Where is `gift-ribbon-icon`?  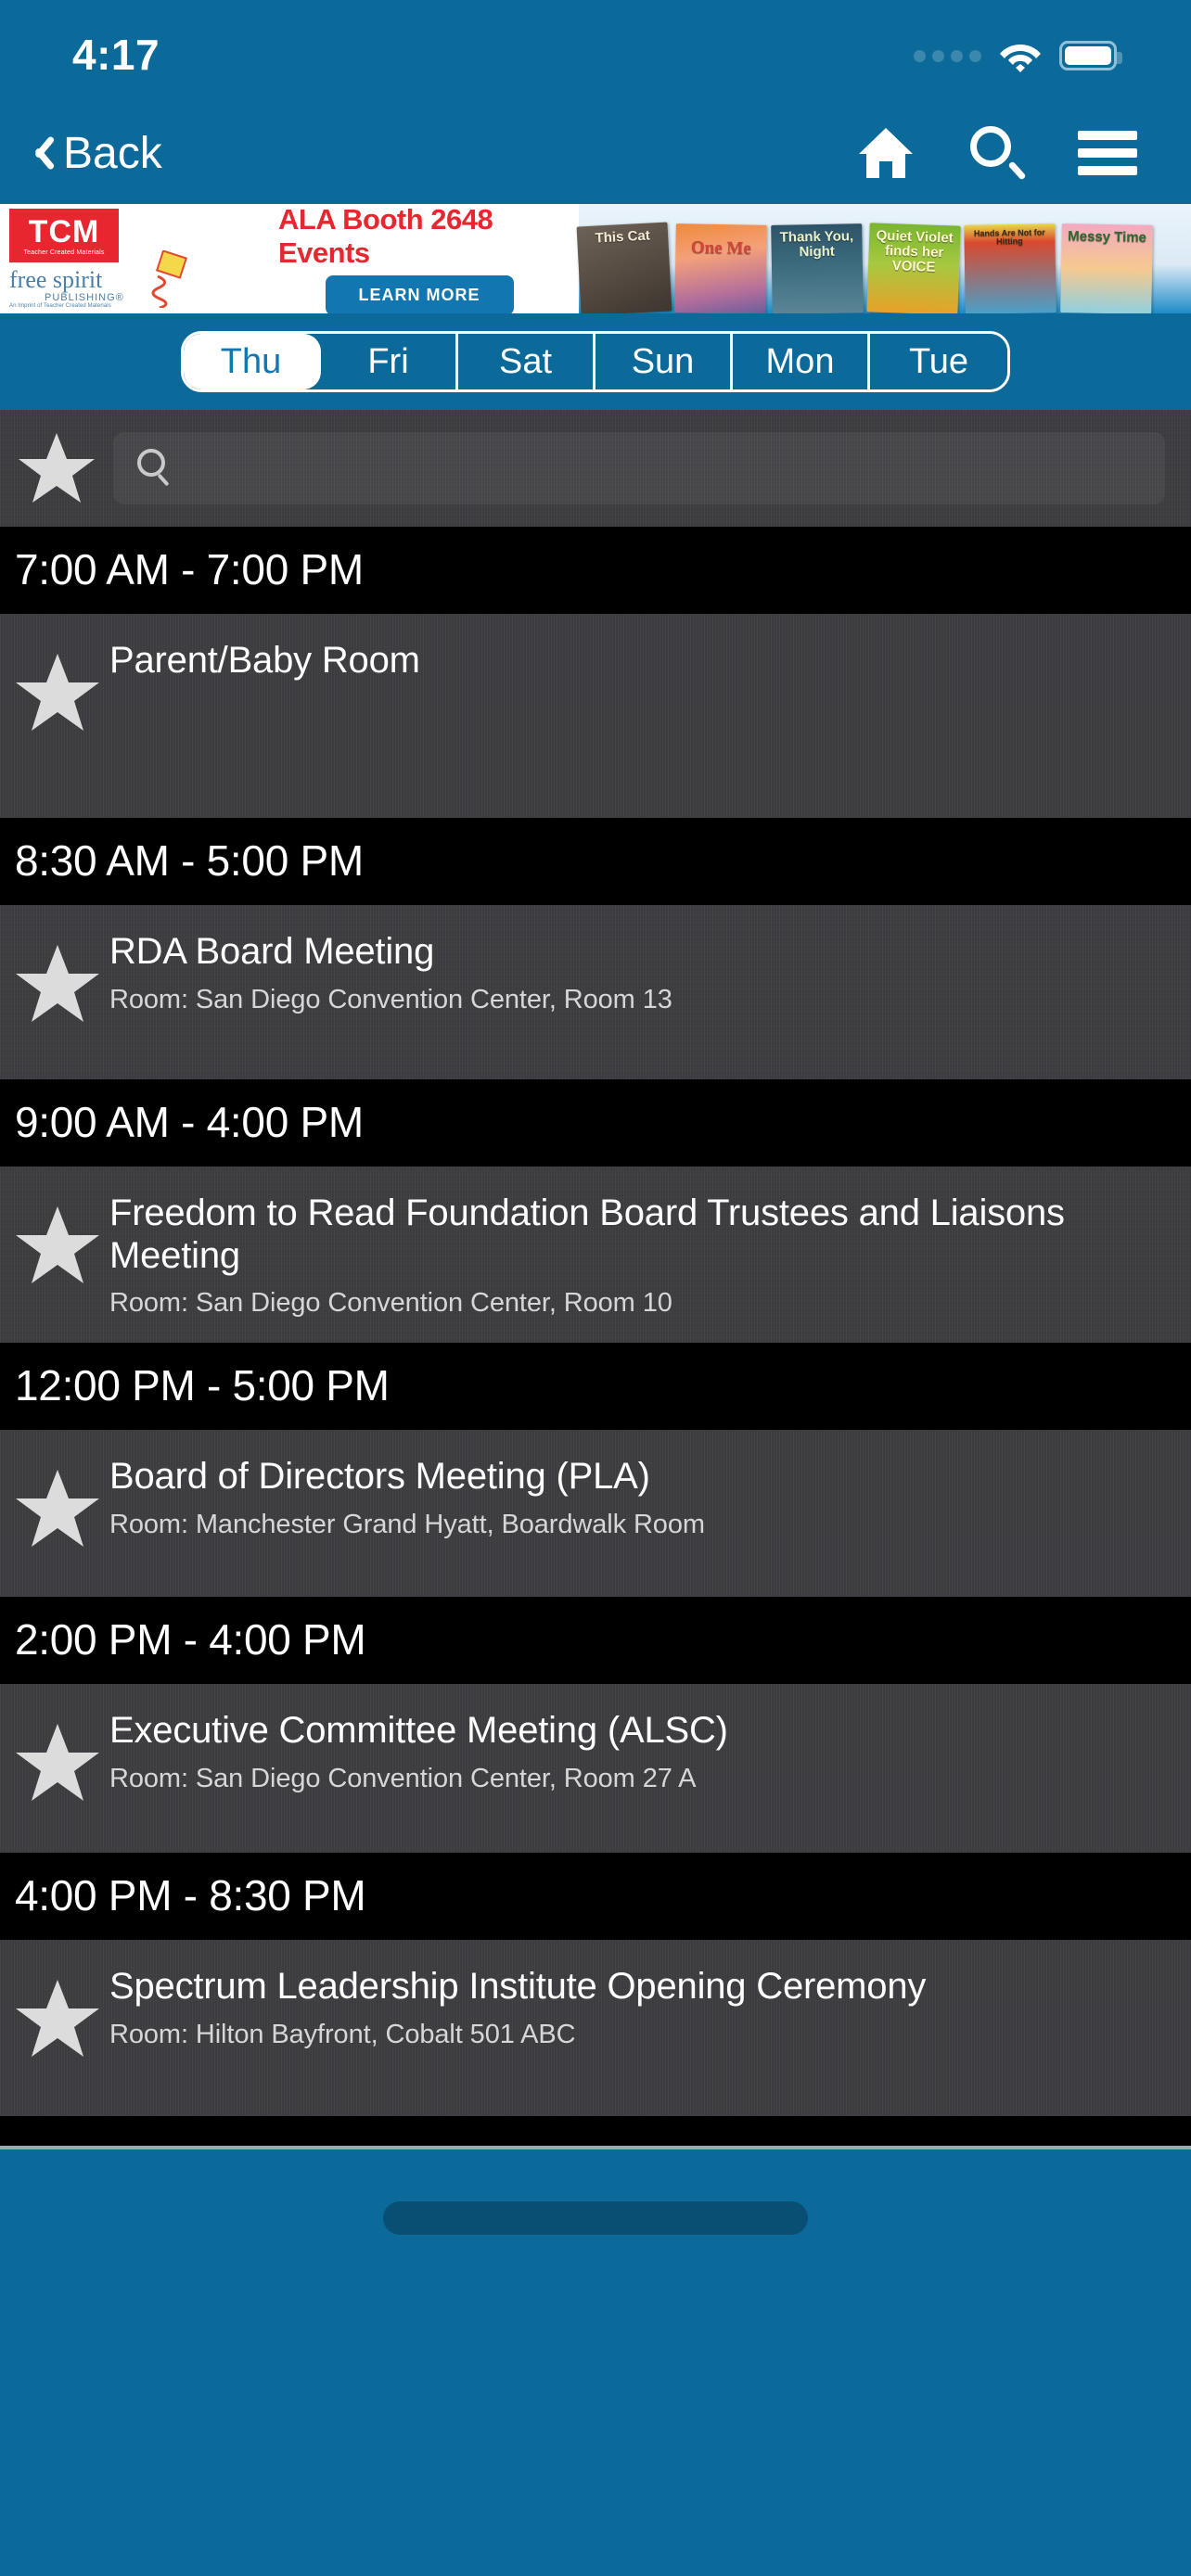 gift-ribbon-icon is located at coordinates (167, 279).